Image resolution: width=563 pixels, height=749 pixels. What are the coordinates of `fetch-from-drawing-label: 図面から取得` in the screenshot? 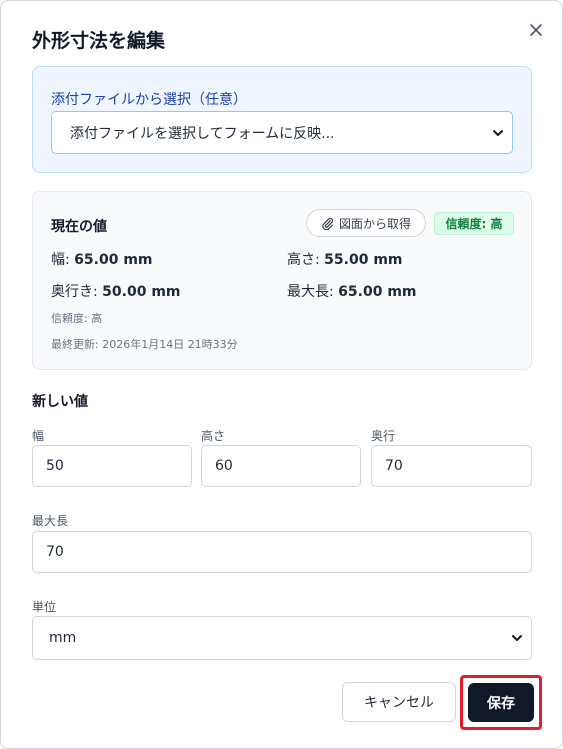 It's located at (374, 223).